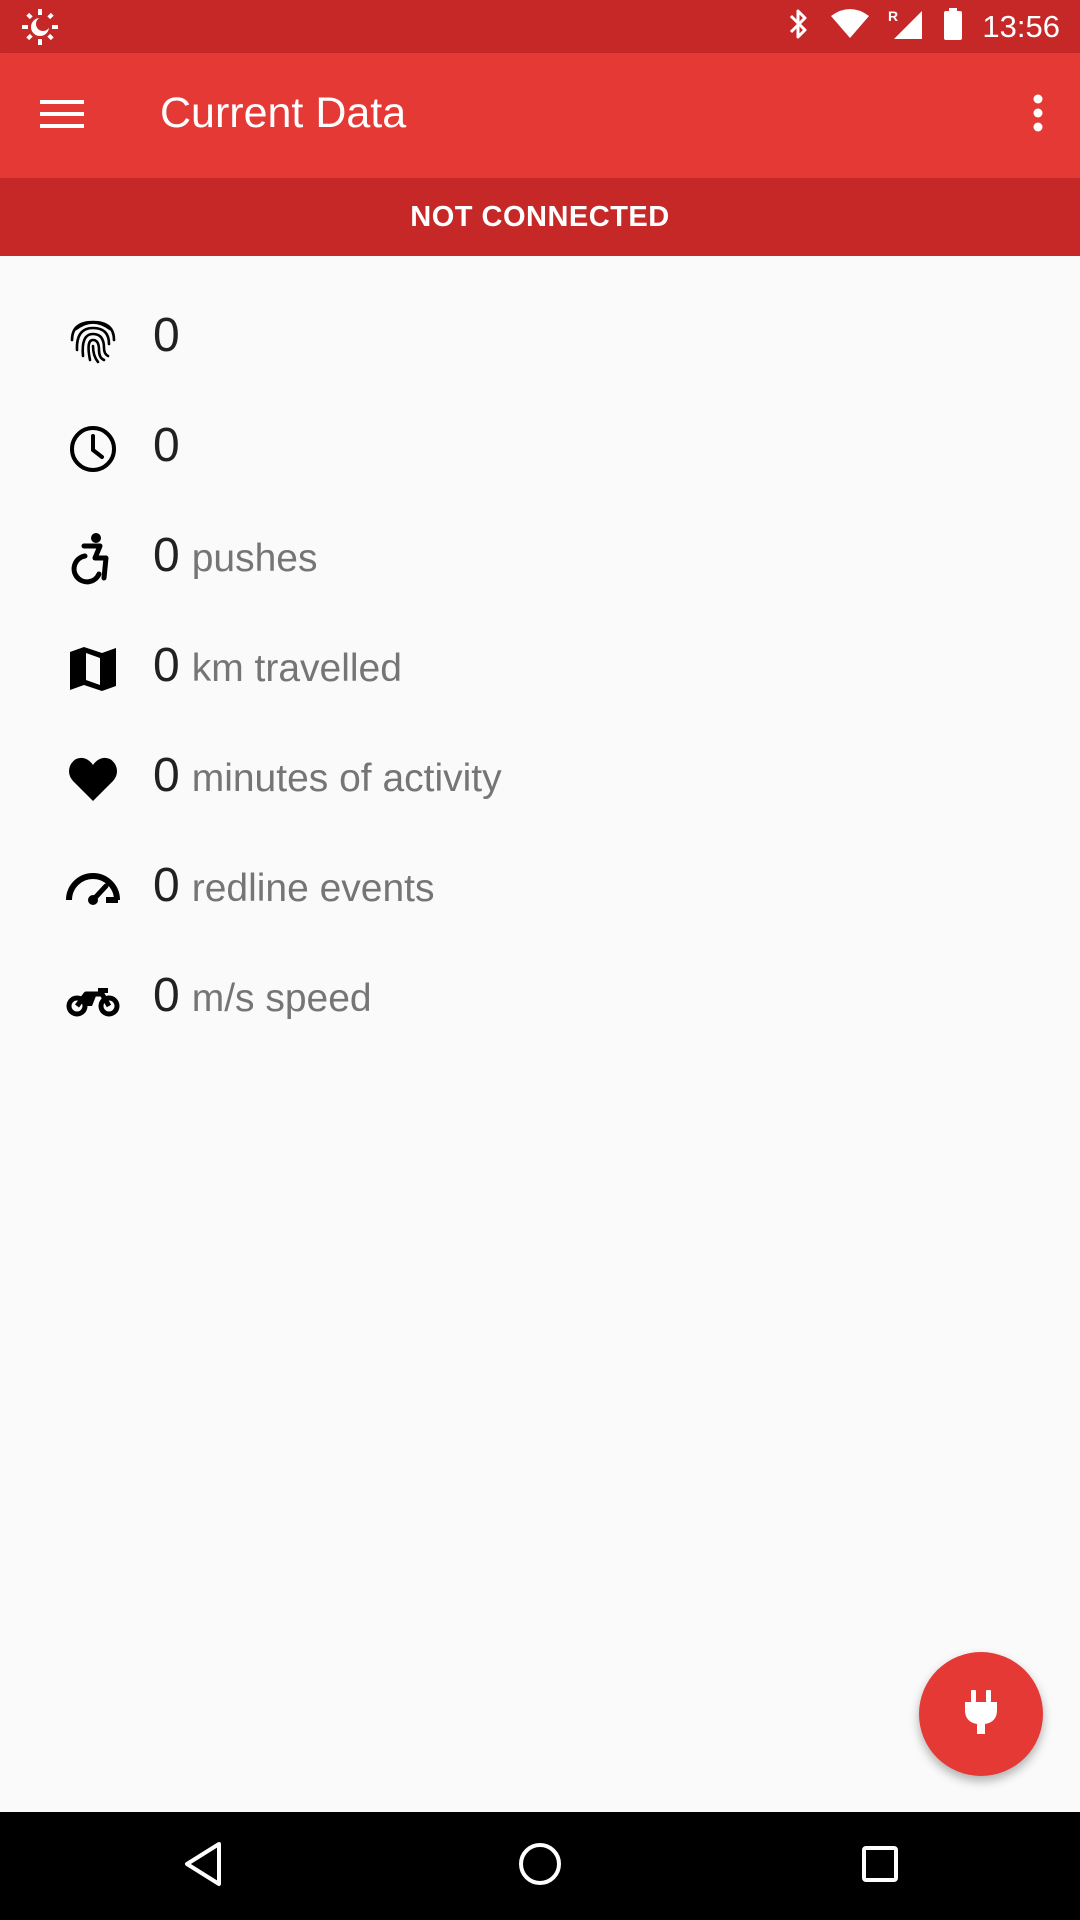 Image resolution: width=1080 pixels, height=1920 pixels. What do you see at coordinates (254, 558) in the screenshot?
I see `metric-unit: pushes` at bounding box center [254, 558].